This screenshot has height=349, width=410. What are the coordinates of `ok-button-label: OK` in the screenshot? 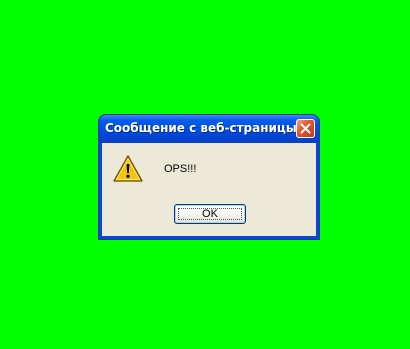 It's located at (210, 214).